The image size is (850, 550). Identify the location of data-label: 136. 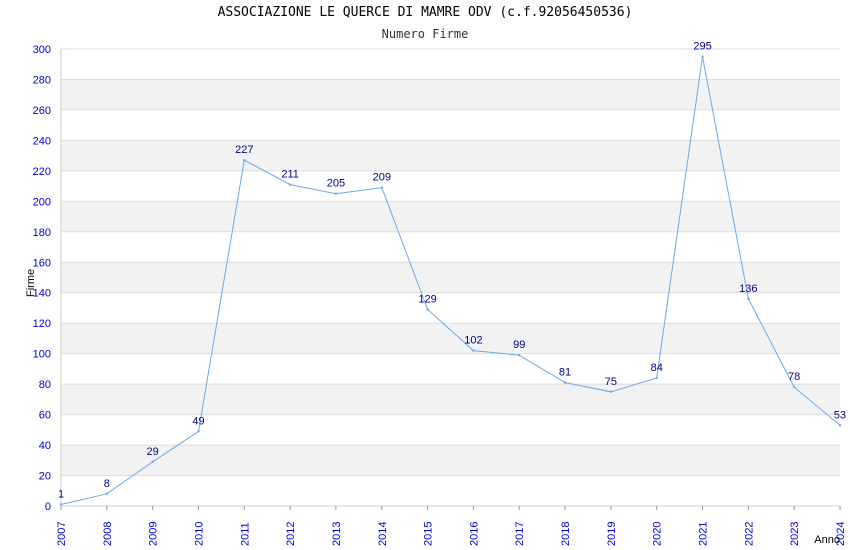
(748, 289).